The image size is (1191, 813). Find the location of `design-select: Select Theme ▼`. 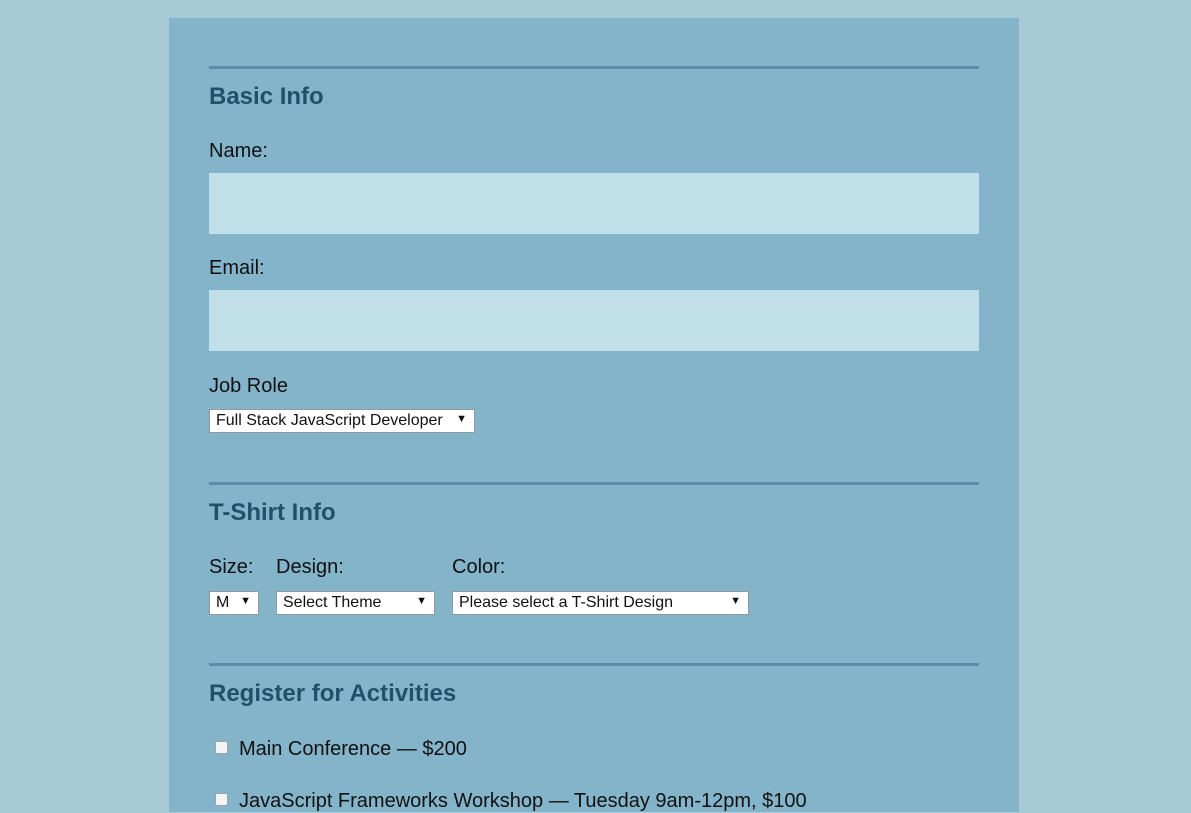

design-select: Select Theme ▼ is located at coordinates (355, 603).